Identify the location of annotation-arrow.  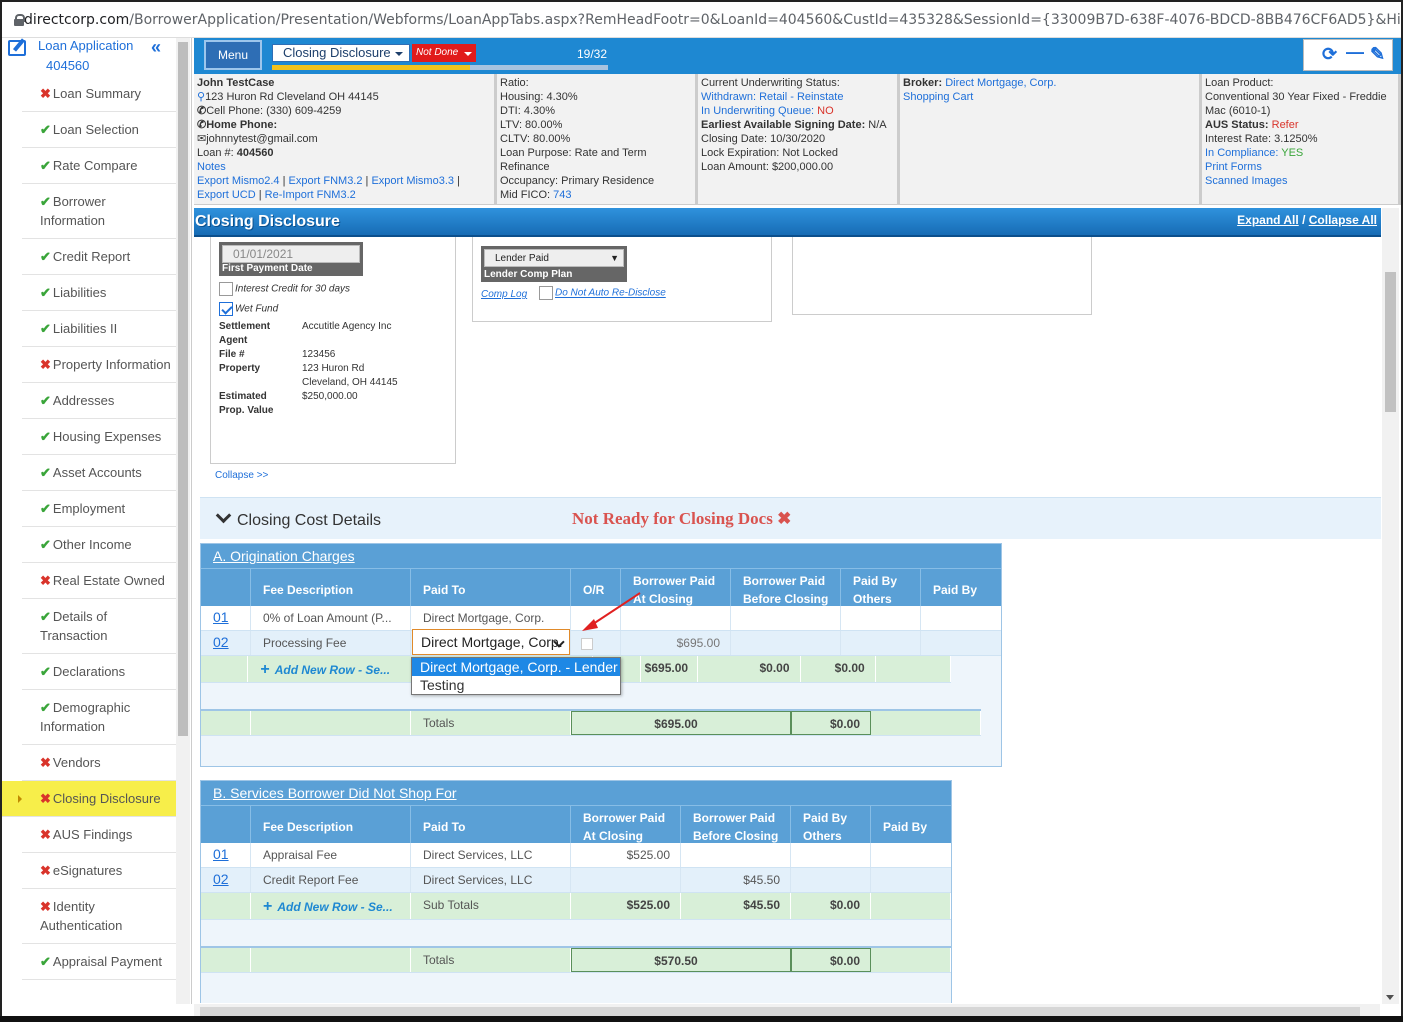
(611, 611).